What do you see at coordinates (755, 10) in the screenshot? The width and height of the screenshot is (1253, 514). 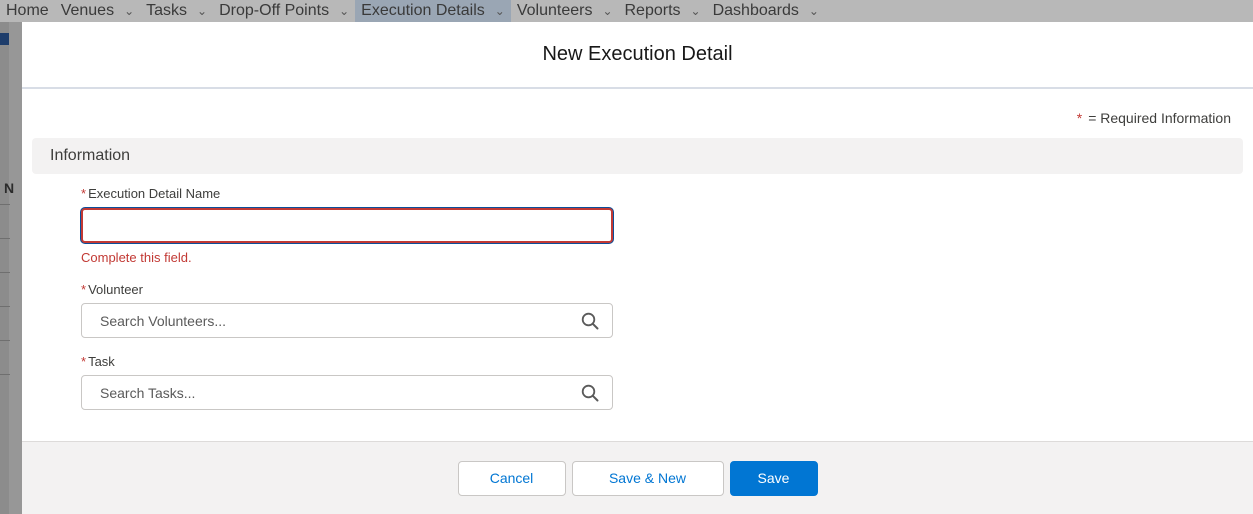 I see `nav-item-label: Dashboards` at bounding box center [755, 10].